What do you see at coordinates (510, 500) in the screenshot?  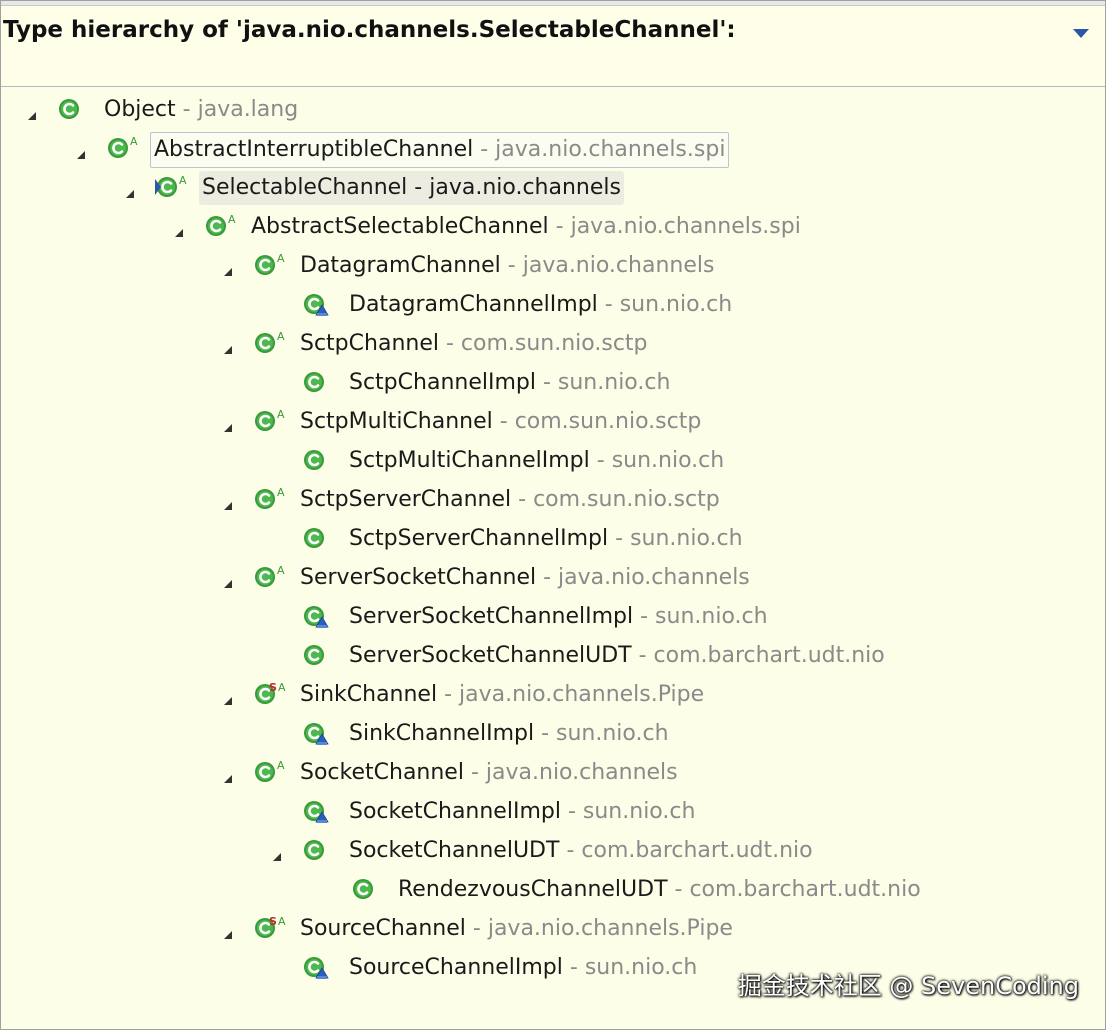 I see `tree-item-label: SctpServerChannel - com.sun.nio.sctp` at bounding box center [510, 500].